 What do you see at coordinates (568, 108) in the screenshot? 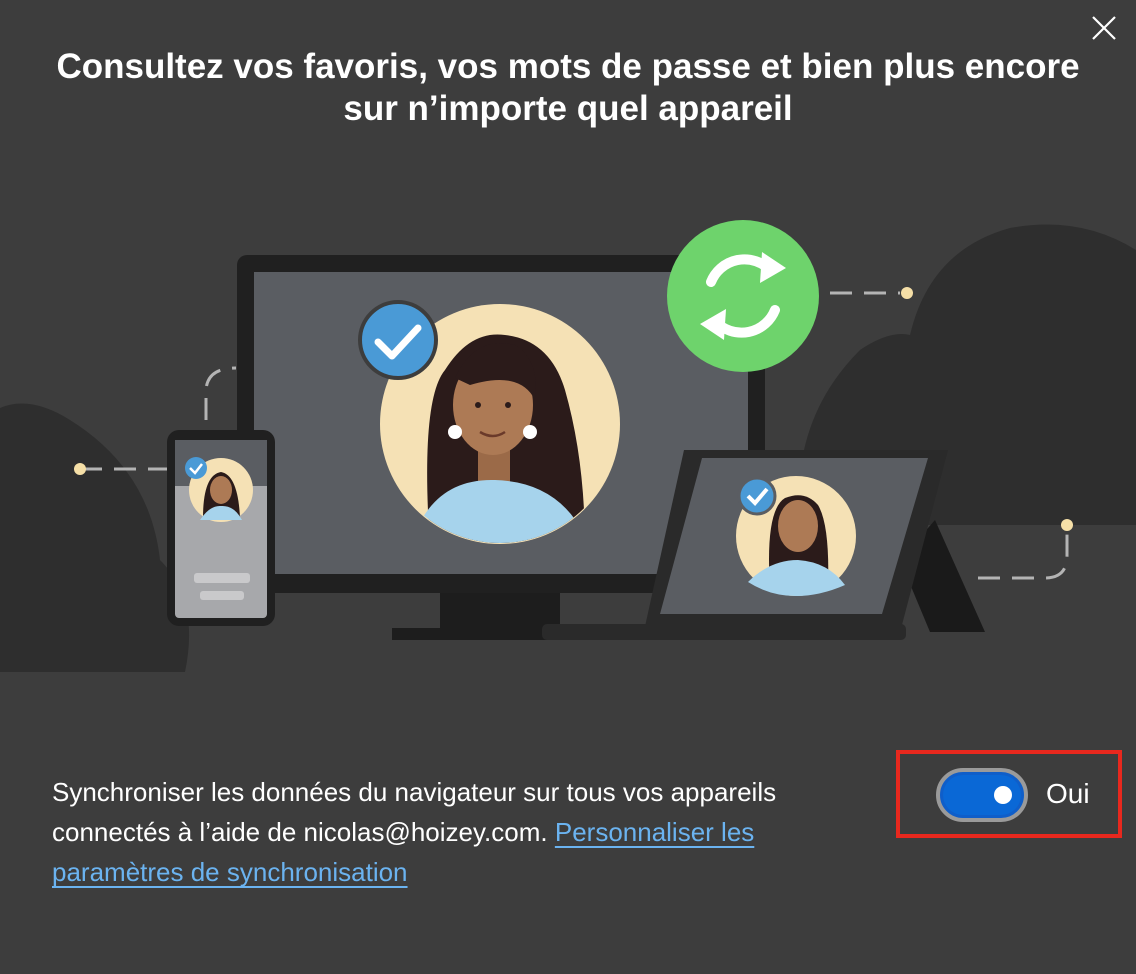
I see `title-line-2: sur n’importe quel appareil` at bounding box center [568, 108].